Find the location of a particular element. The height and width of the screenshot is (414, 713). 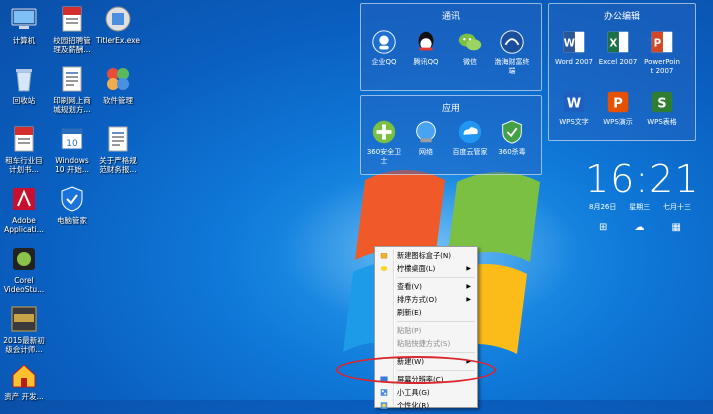

svg-text: X is located at coordinates (613, 44).